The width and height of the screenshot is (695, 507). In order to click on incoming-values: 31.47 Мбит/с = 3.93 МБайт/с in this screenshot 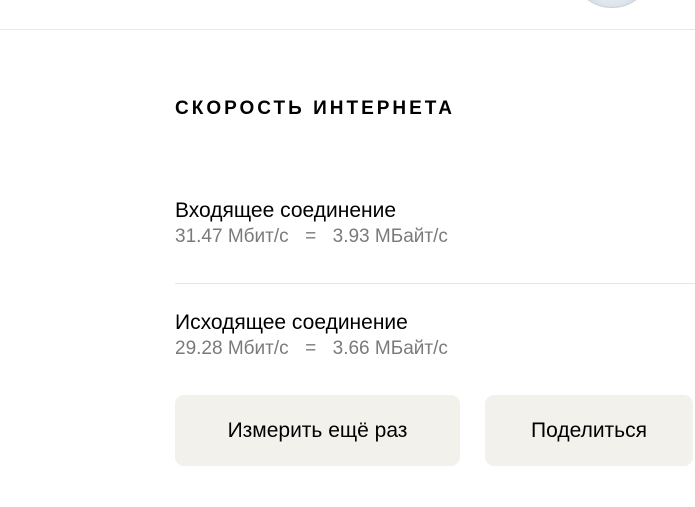, I will do `click(311, 237)`.